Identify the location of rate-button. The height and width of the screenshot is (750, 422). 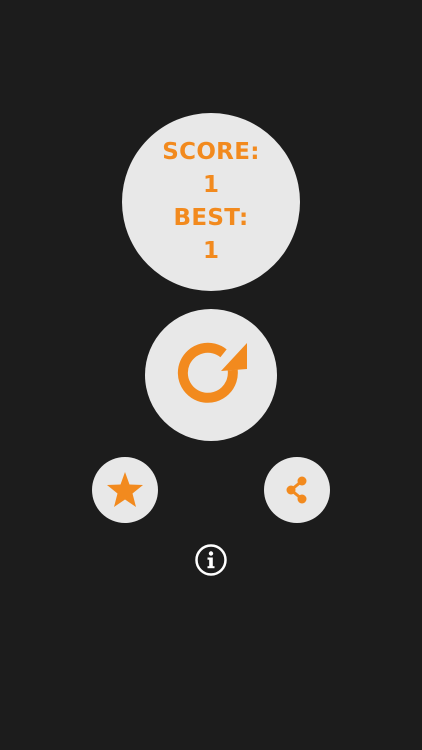
(125, 490).